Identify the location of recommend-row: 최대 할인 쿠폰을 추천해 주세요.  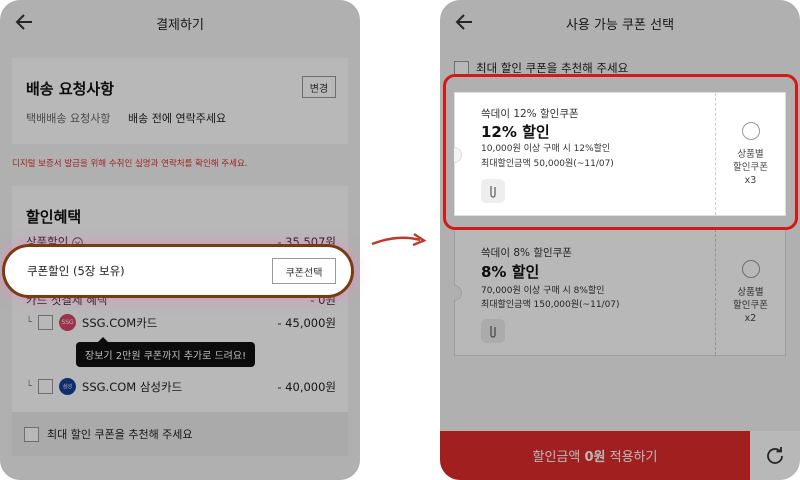
(180, 434).